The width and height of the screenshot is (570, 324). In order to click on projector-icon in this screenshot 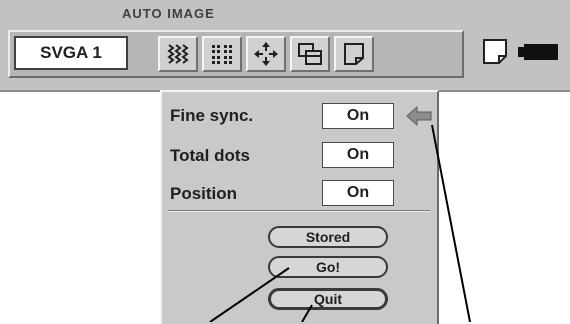, I will do `click(541, 52)`.